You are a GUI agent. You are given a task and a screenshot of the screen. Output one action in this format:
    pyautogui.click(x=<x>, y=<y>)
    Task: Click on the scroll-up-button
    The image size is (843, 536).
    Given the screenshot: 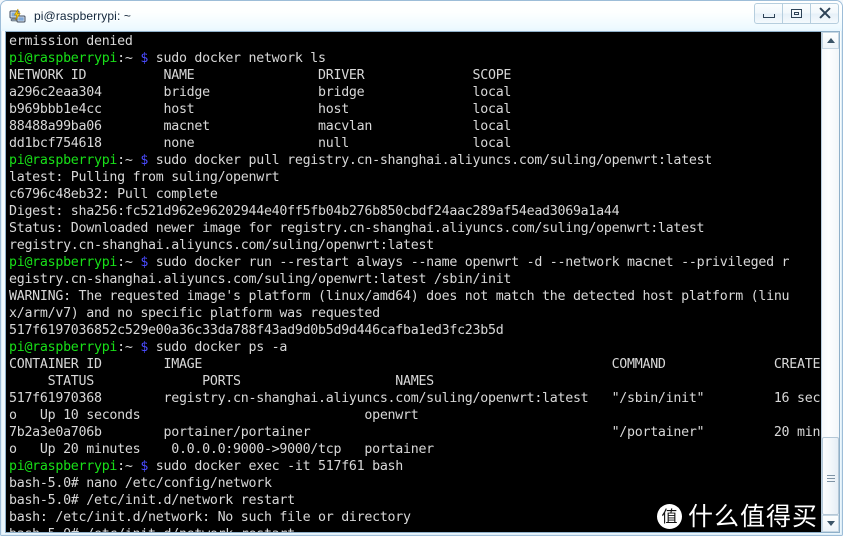 What is the action you would take?
    pyautogui.click(x=830, y=40)
    